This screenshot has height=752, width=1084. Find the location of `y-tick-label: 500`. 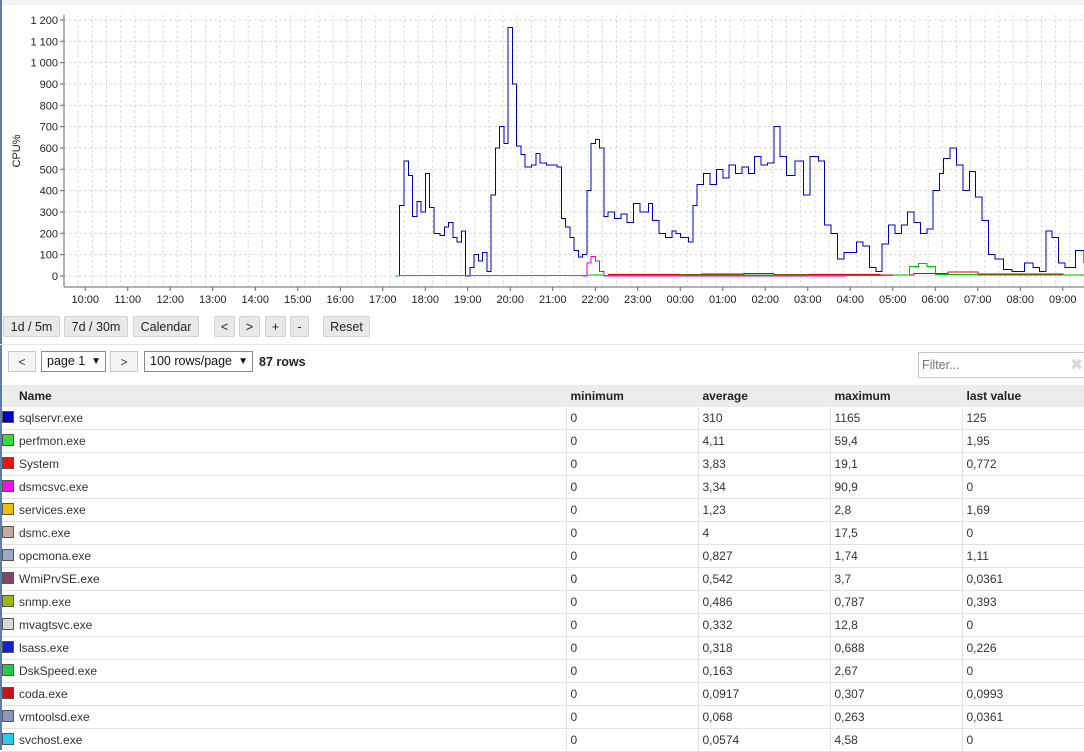

y-tick-label: 500 is located at coordinates (49, 170).